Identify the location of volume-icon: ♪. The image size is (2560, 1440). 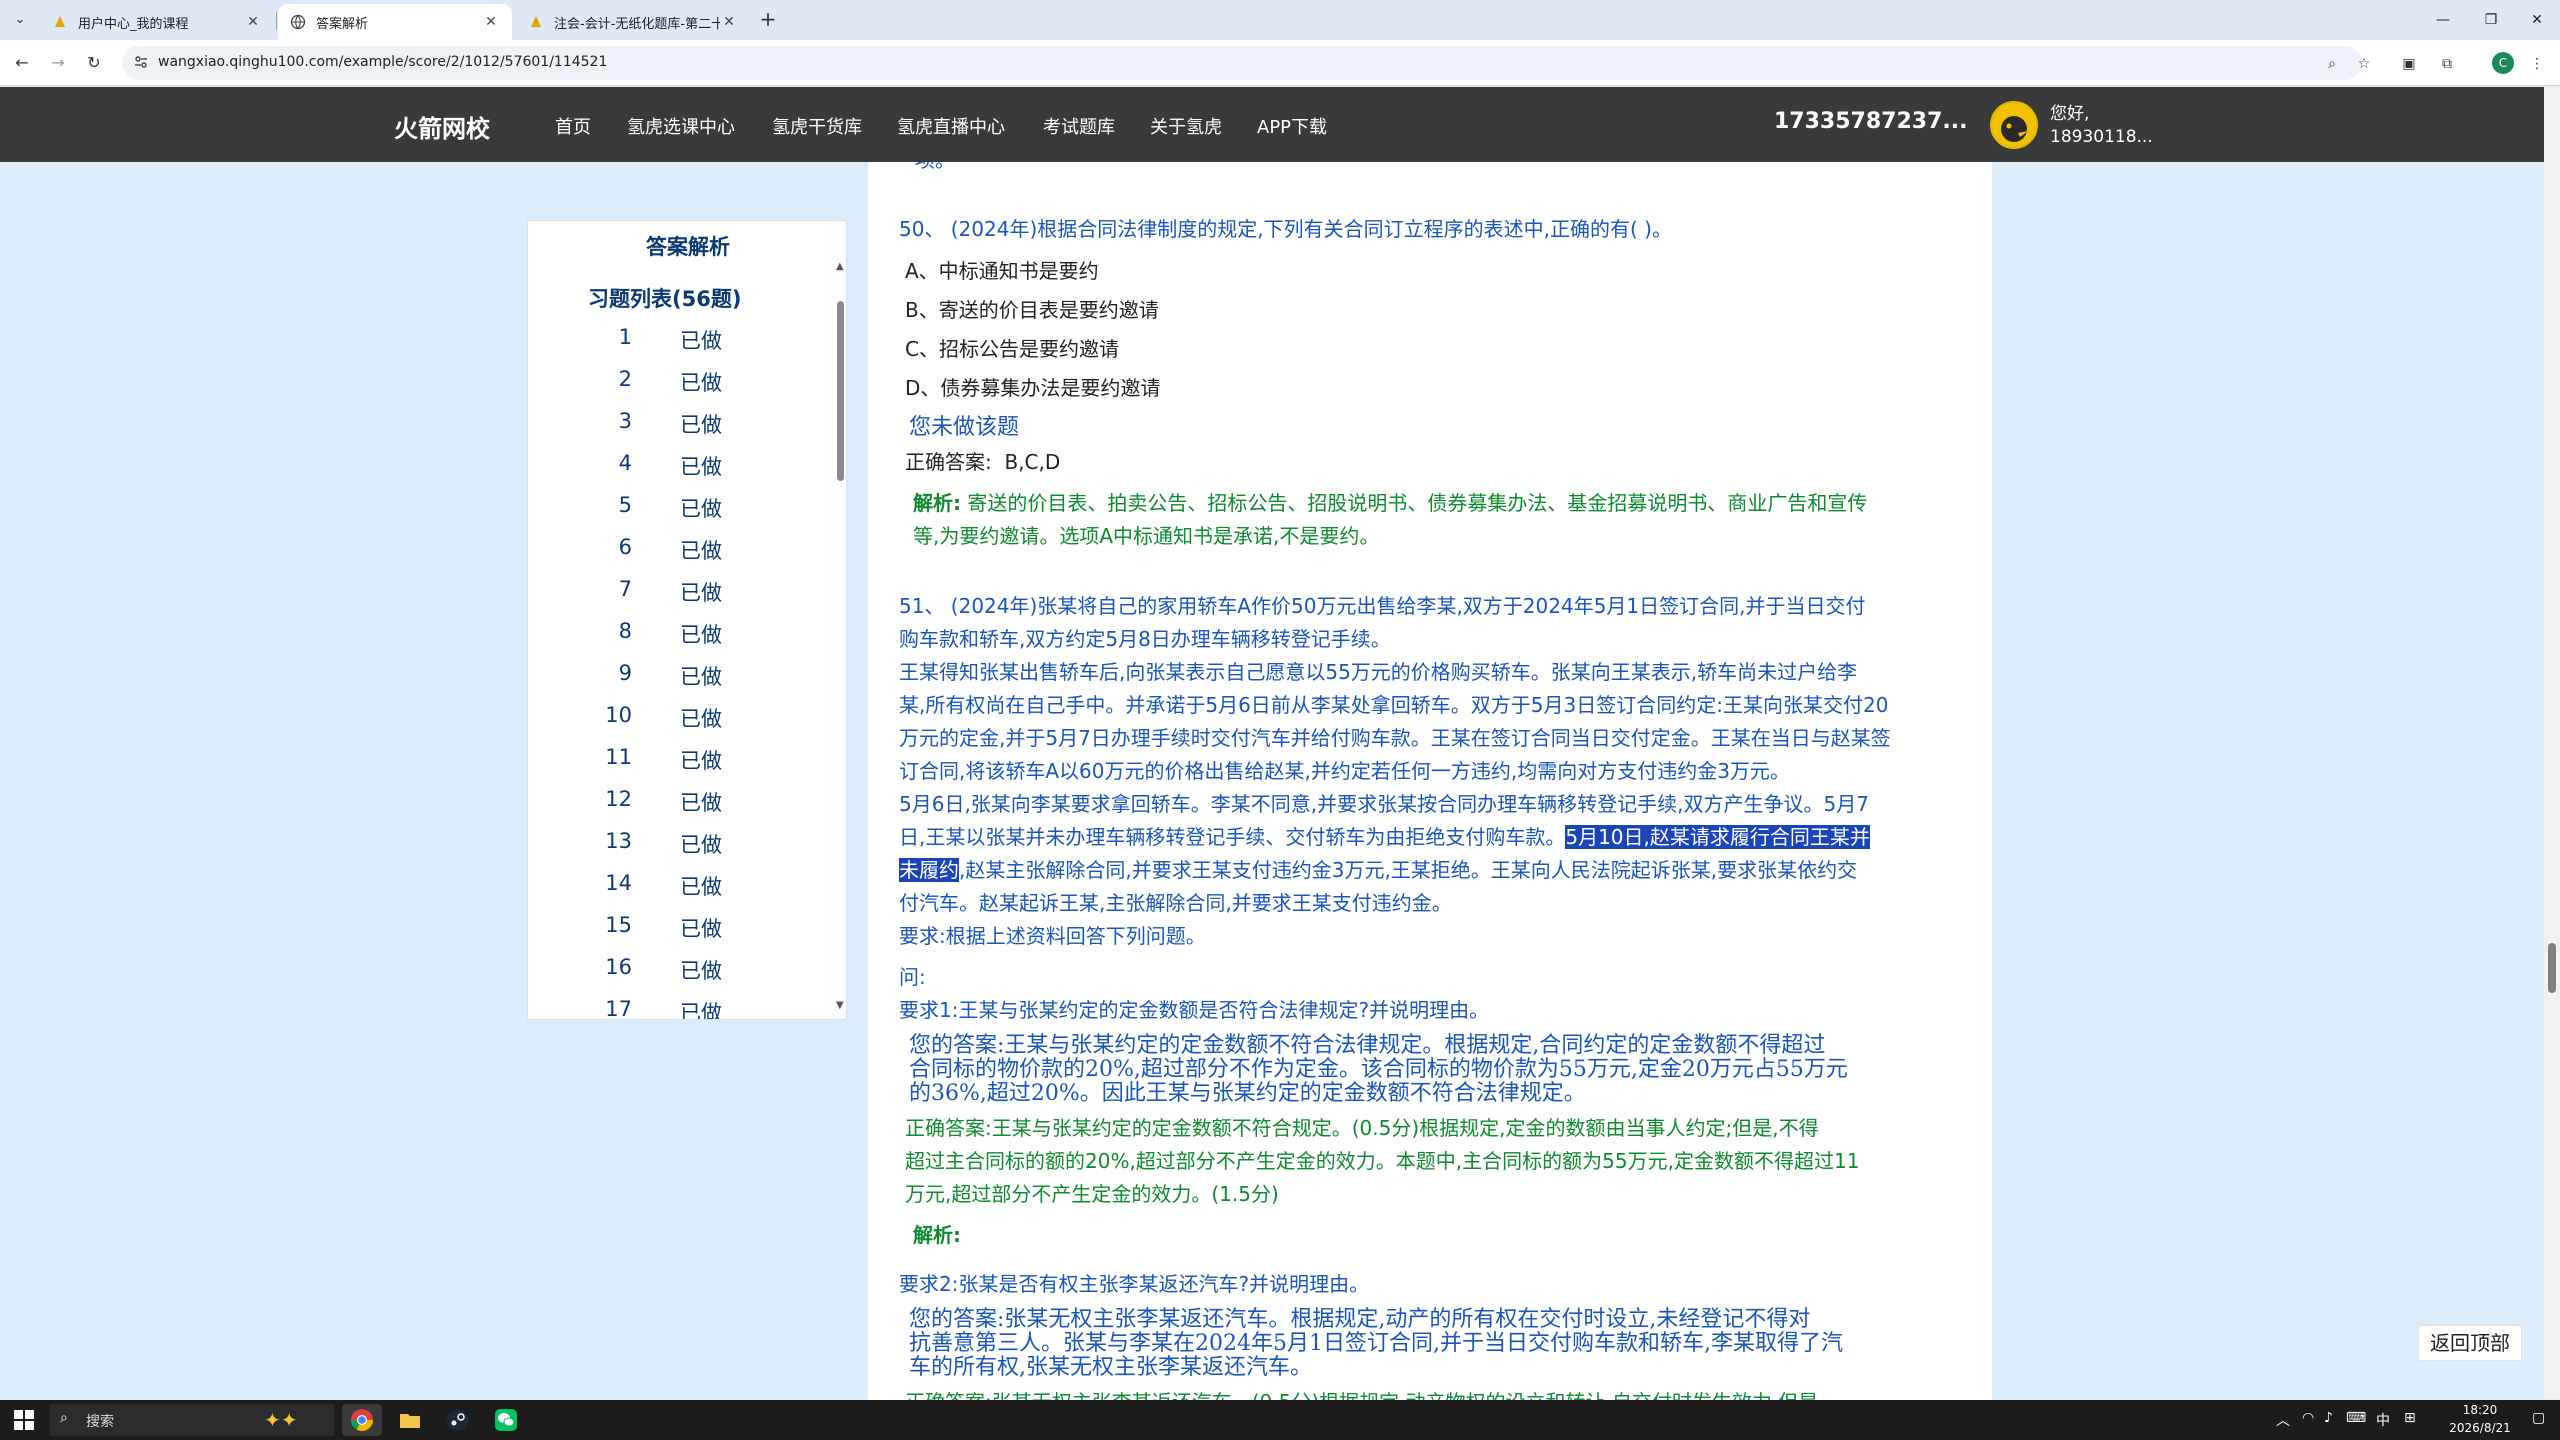
(2328, 1418).